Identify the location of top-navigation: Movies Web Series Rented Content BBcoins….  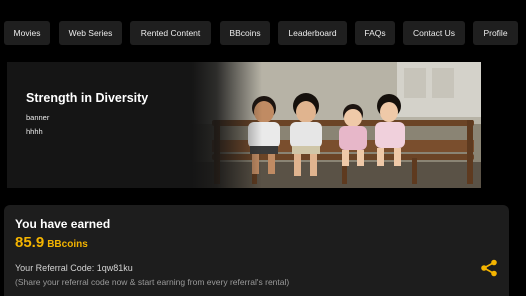
(263, 33).